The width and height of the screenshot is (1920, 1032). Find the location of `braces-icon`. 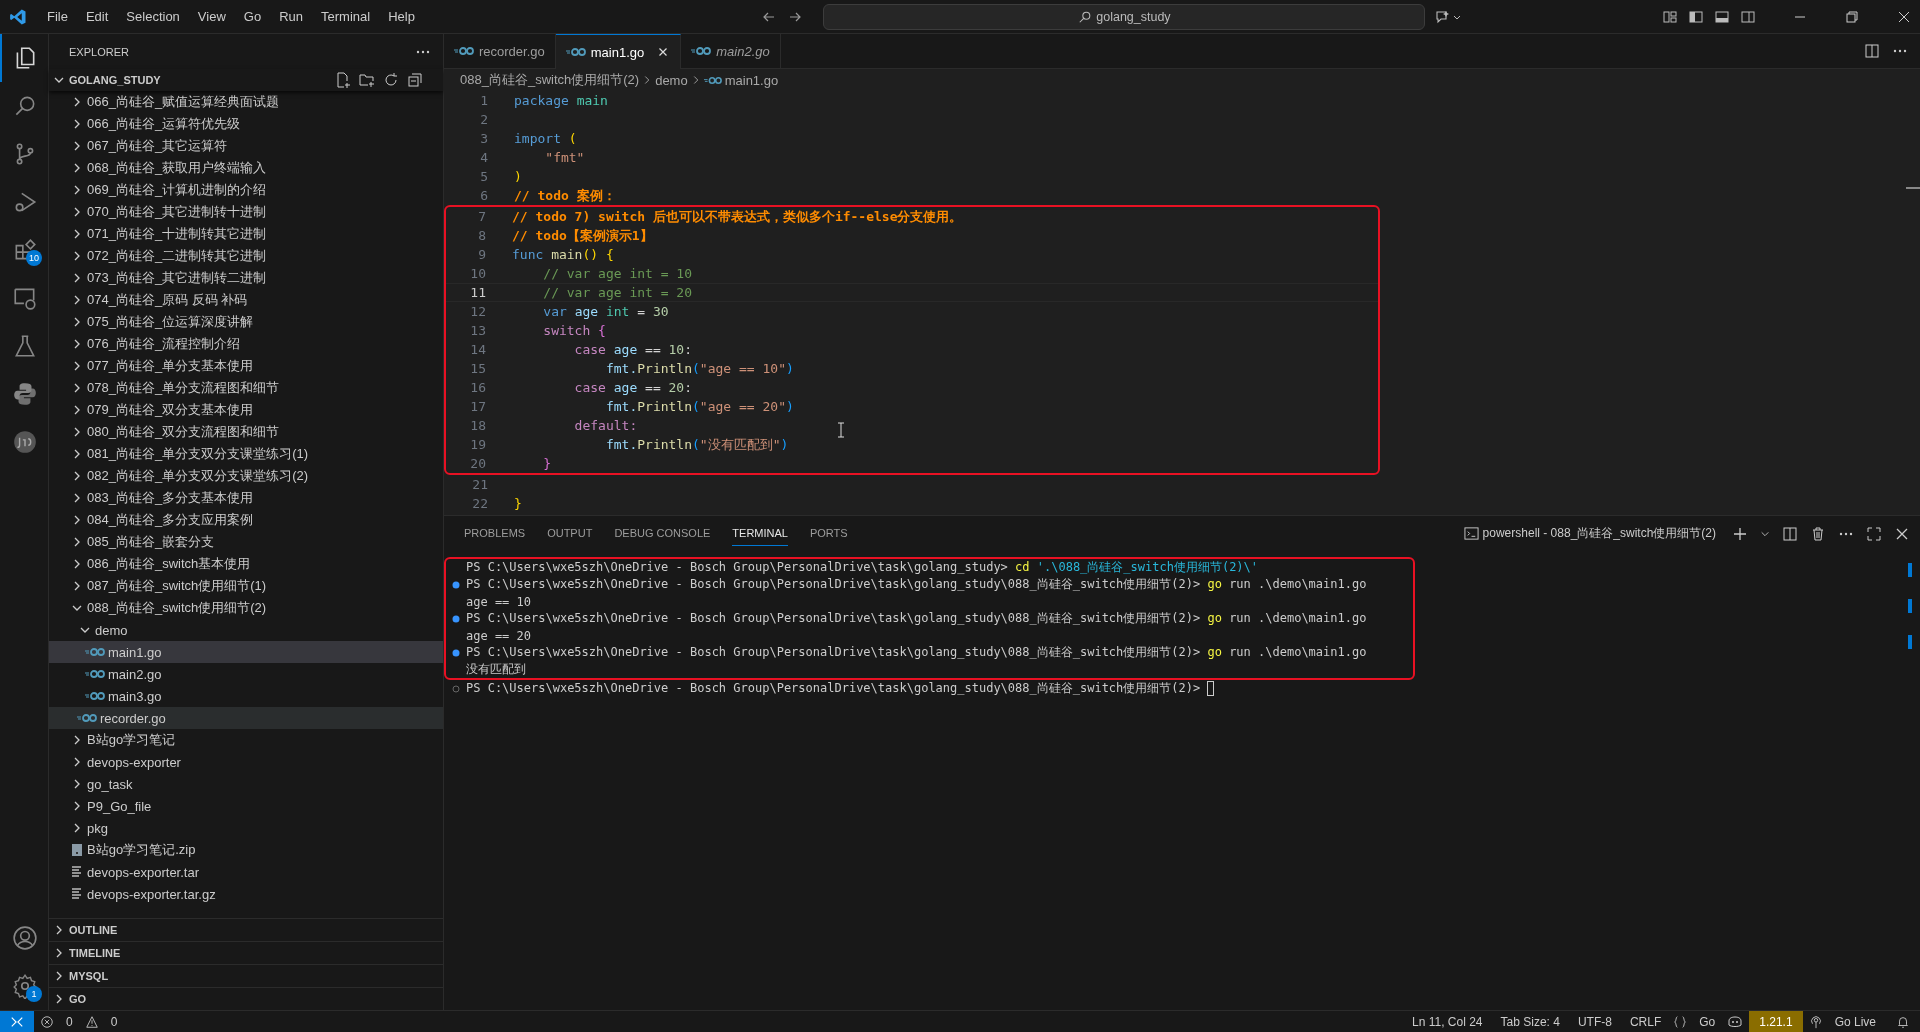

braces-icon is located at coordinates (1680, 1021).